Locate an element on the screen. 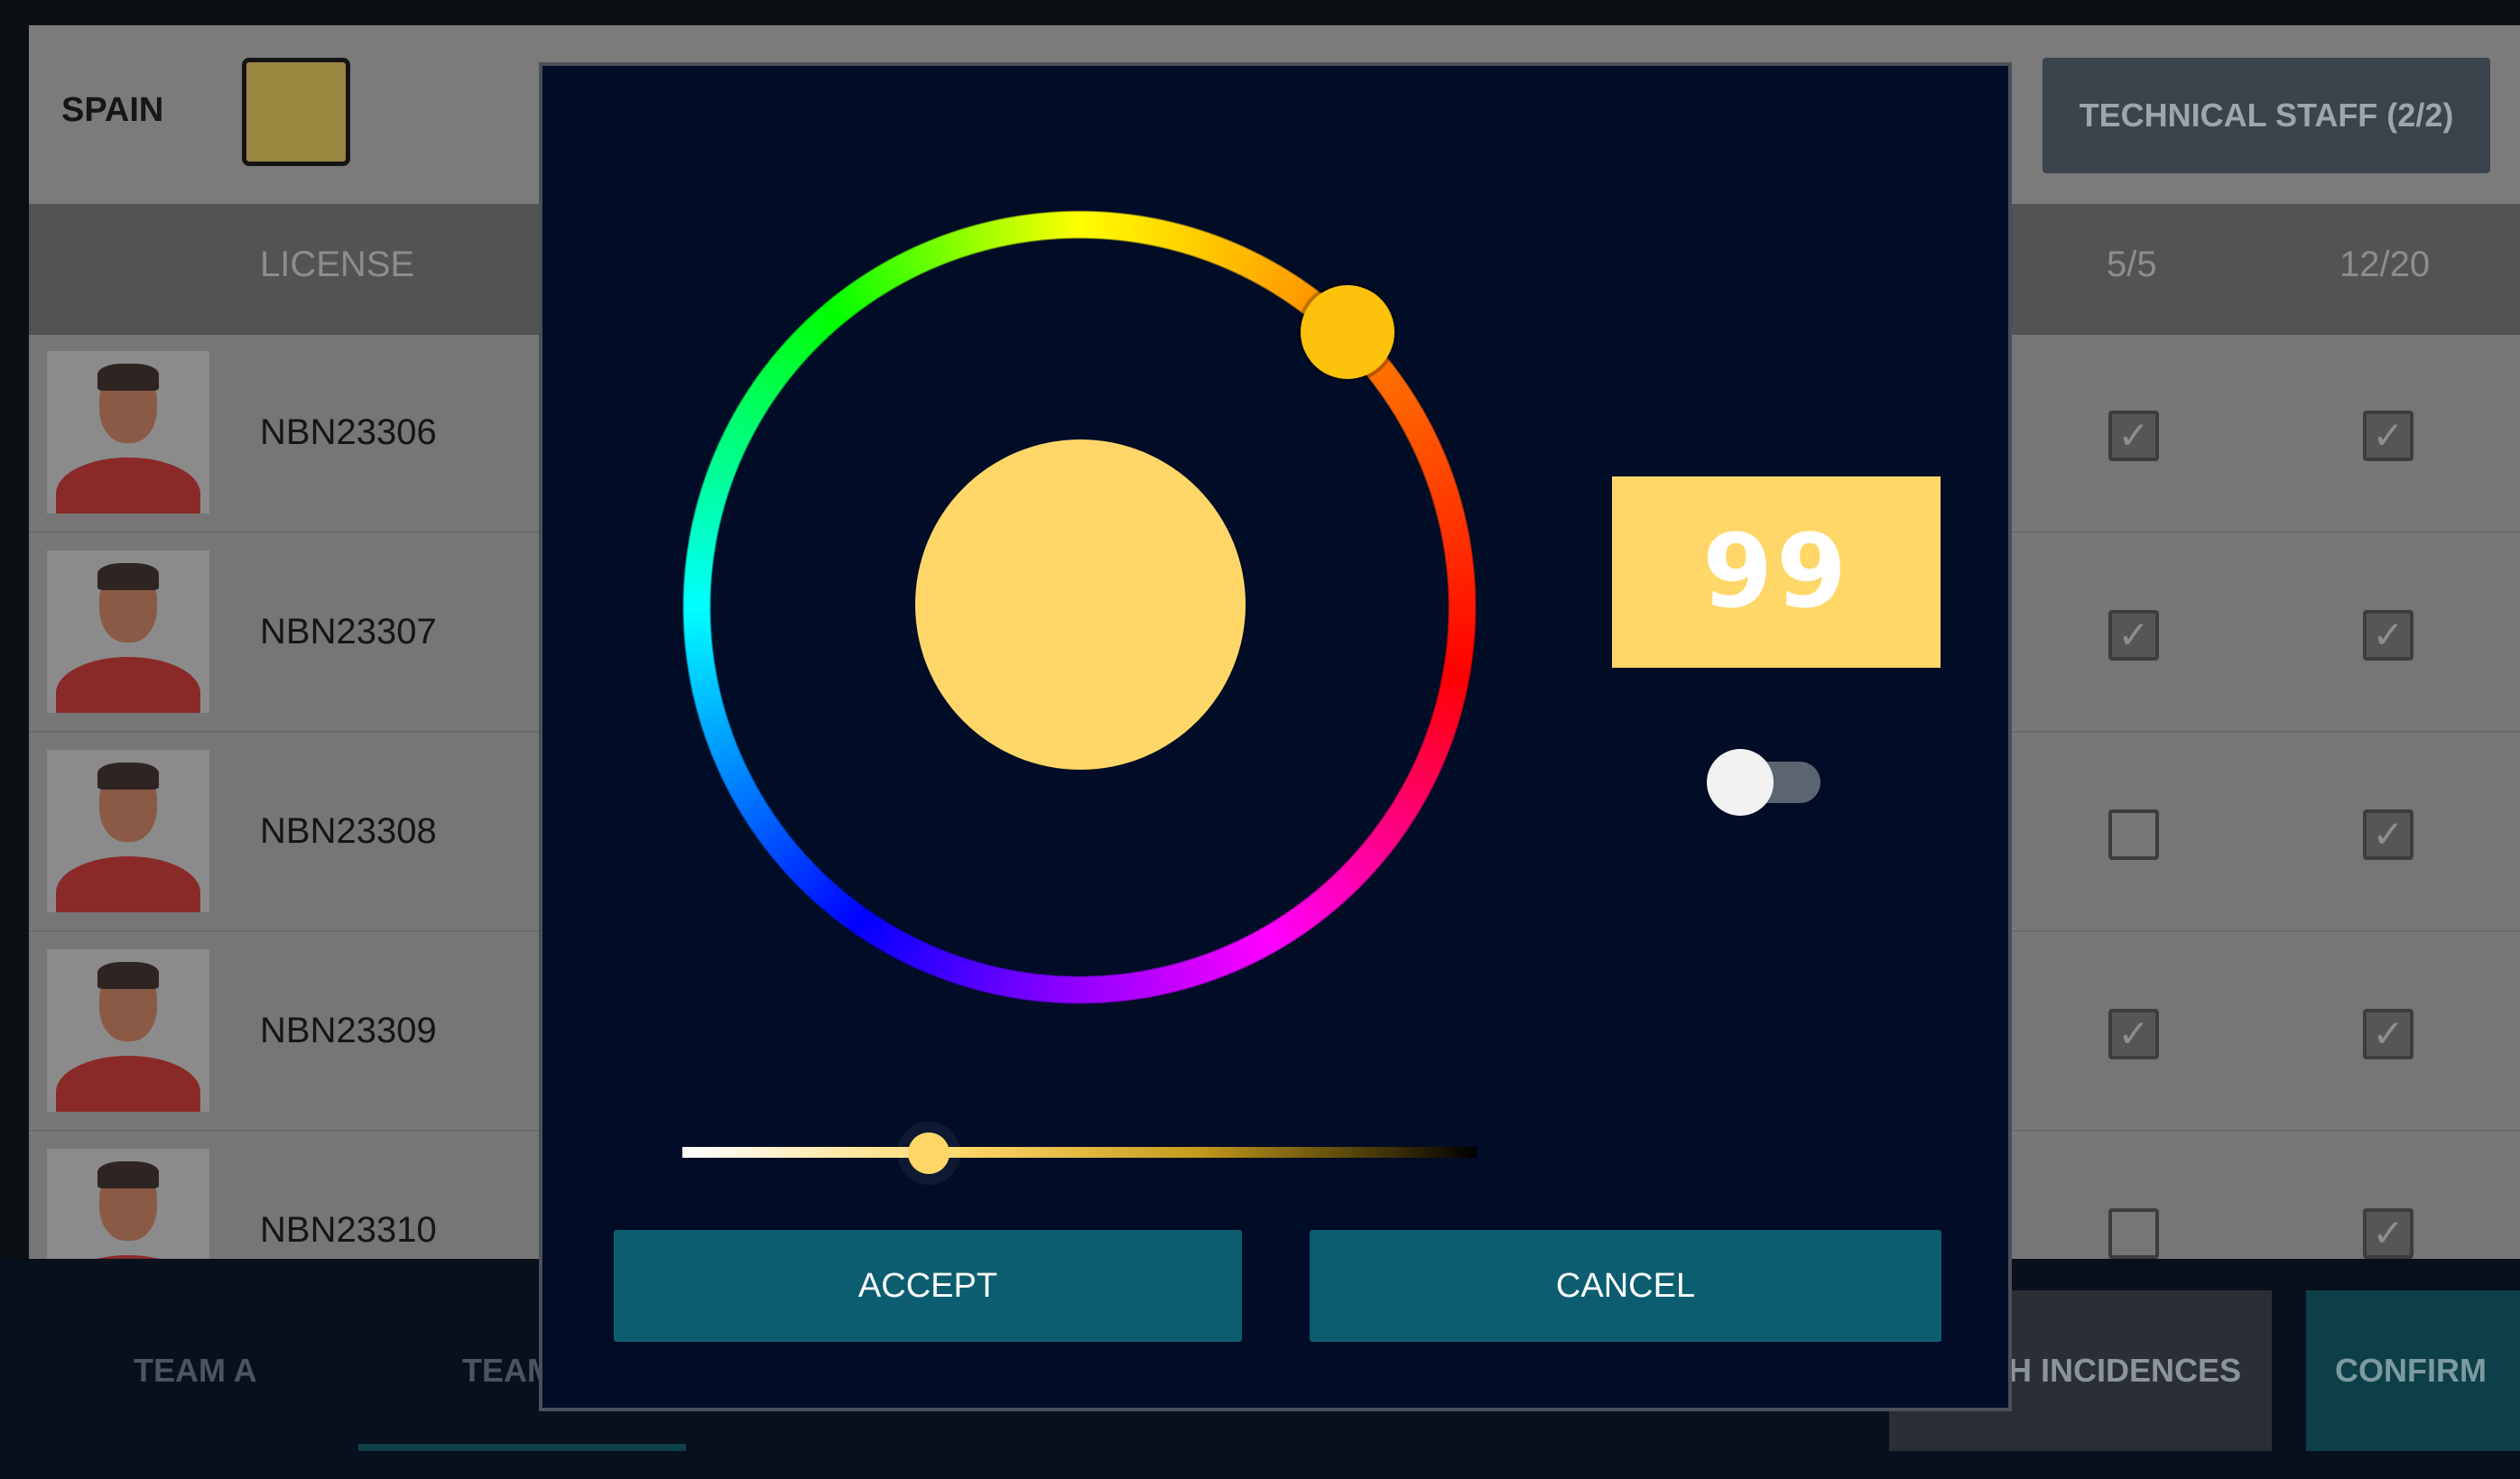 The height and width of the screenshot is (1479, 2520). column-header-b: 12/20 is located at coordinates (2385, 264).